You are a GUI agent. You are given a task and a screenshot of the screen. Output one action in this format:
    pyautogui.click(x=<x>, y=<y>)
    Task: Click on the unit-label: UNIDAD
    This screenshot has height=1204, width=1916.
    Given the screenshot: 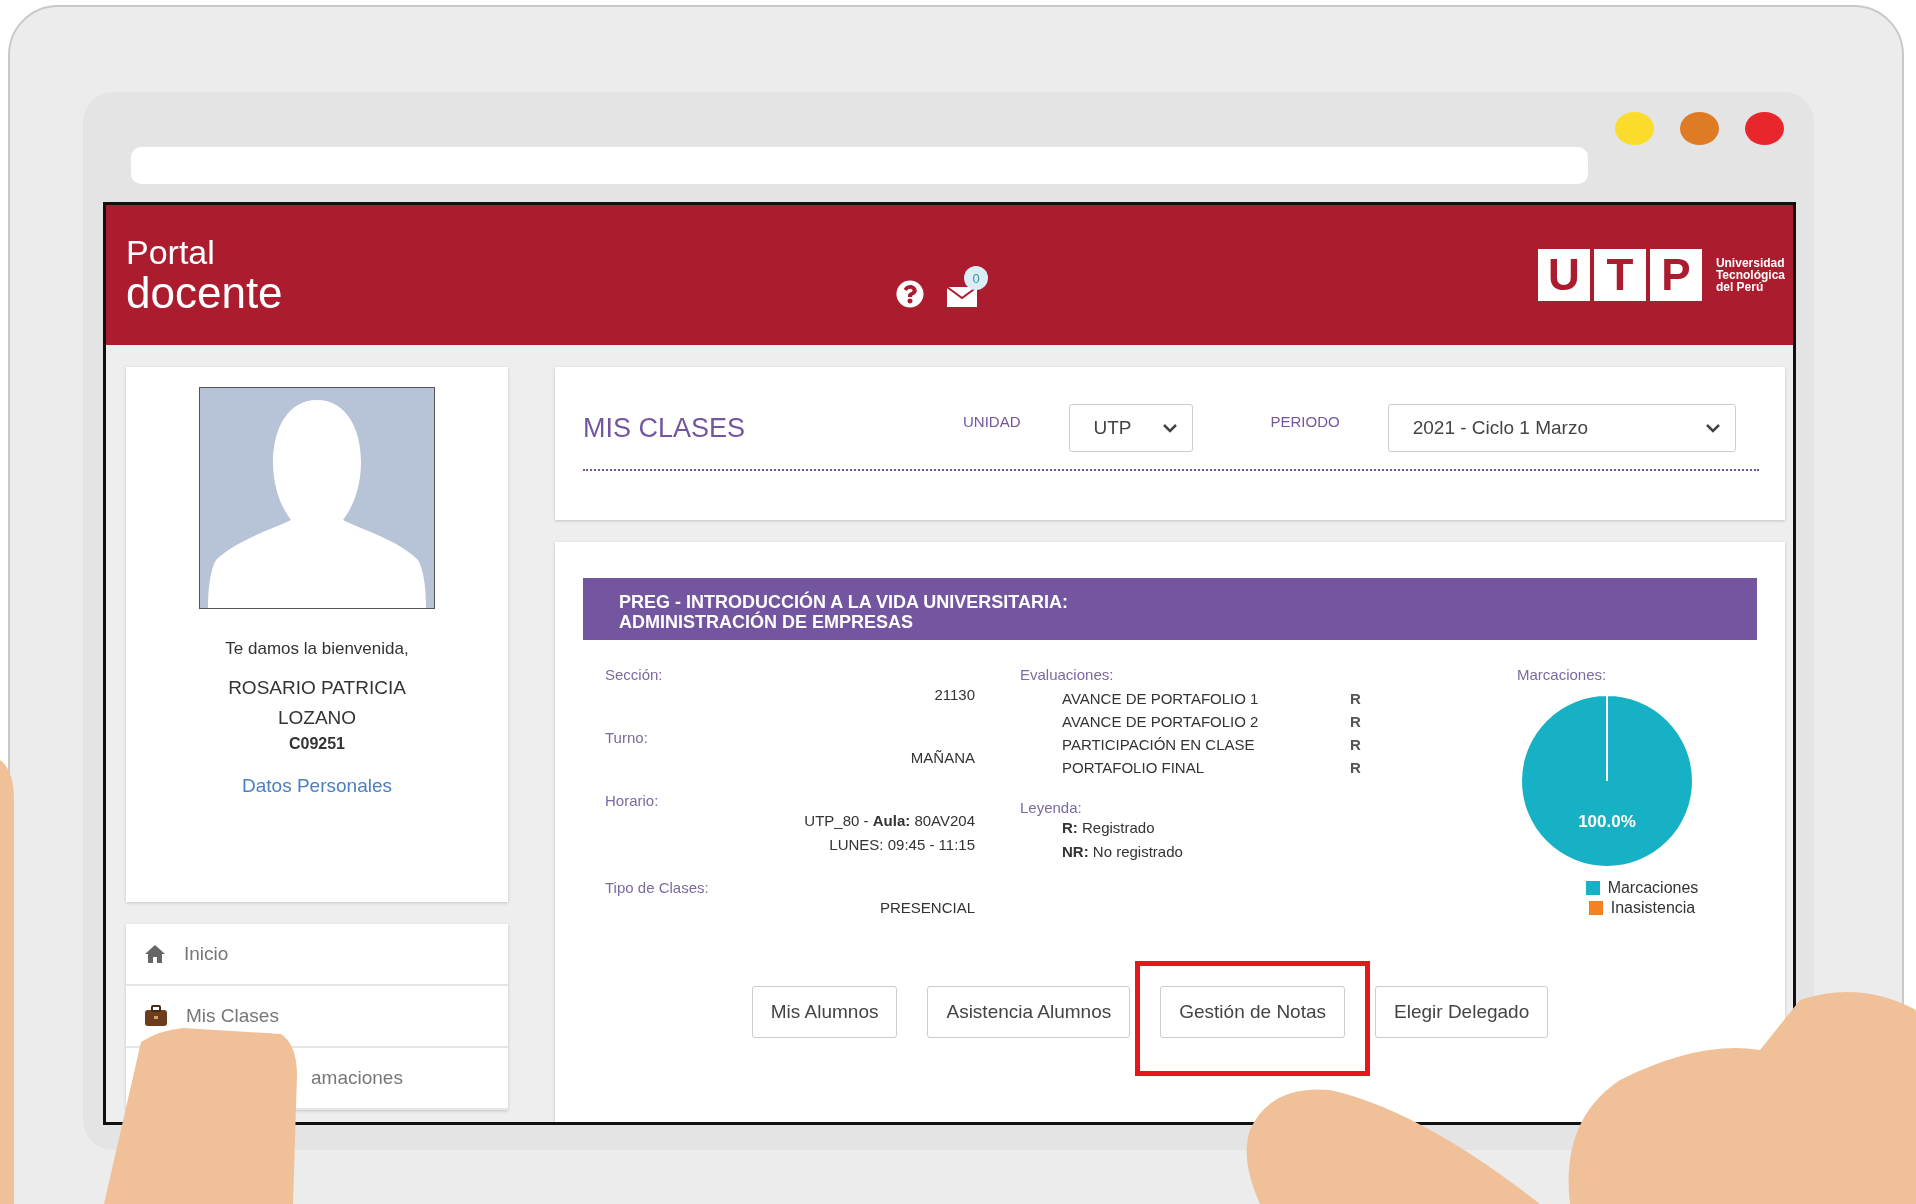 What is the action you would take?
    pyautogui.click(x=992, y=421)
    